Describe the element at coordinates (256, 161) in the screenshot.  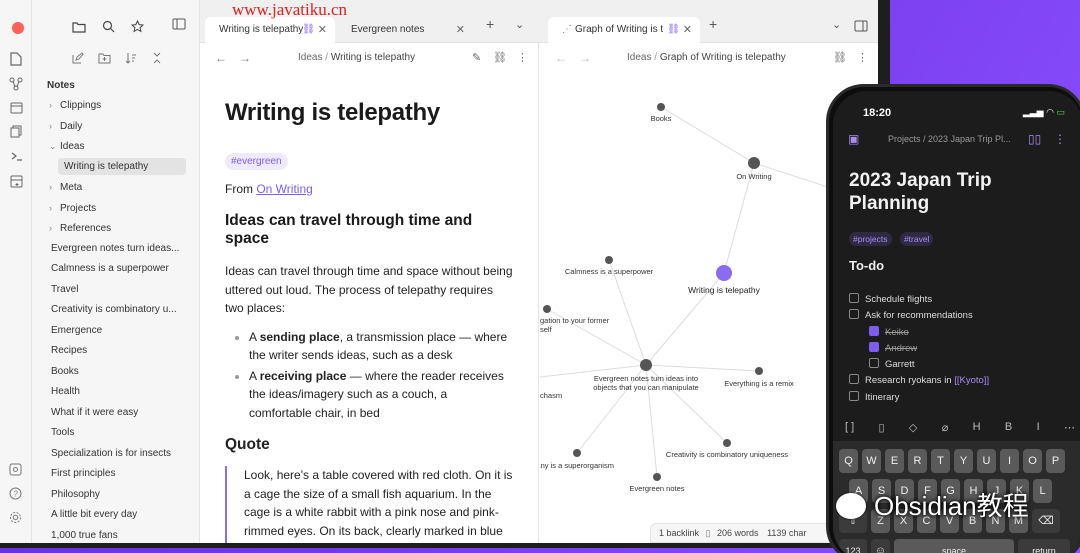
I see `tag-evergreen: #evergreen` at that location.